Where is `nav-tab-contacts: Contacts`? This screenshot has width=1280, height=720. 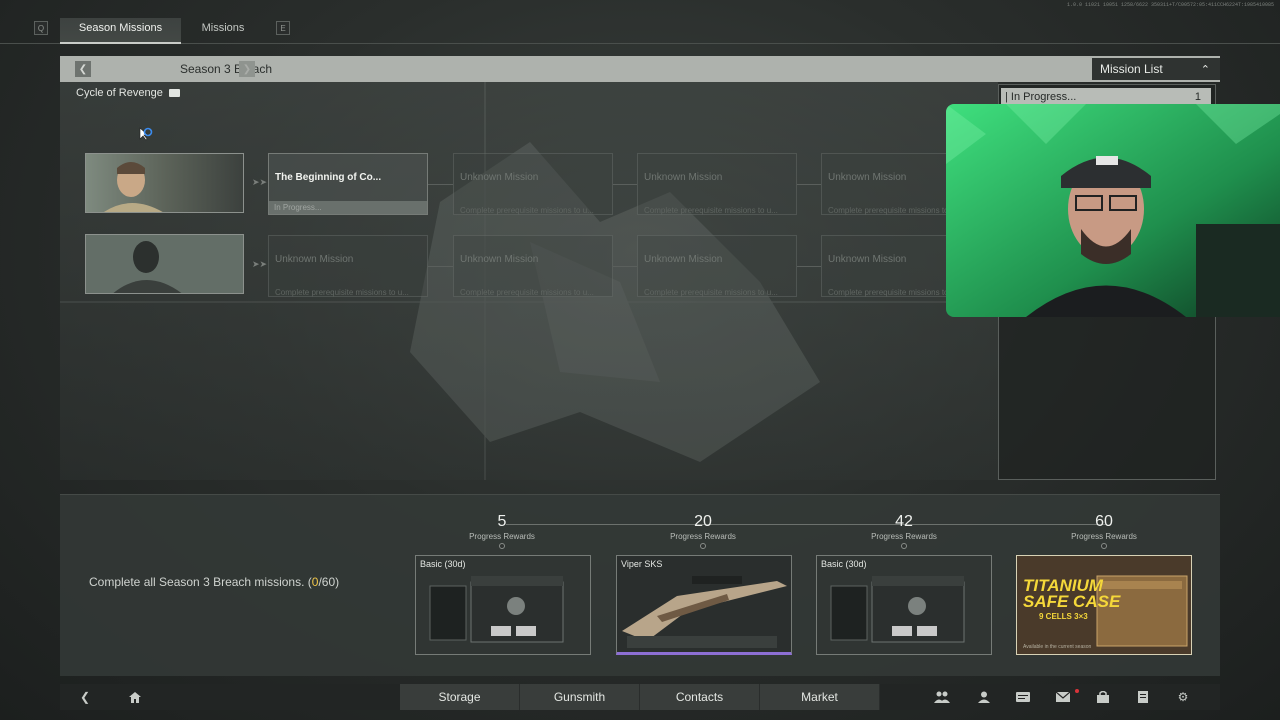 nav-tab-contacts: Contacts is located at coordinates (700, 697).